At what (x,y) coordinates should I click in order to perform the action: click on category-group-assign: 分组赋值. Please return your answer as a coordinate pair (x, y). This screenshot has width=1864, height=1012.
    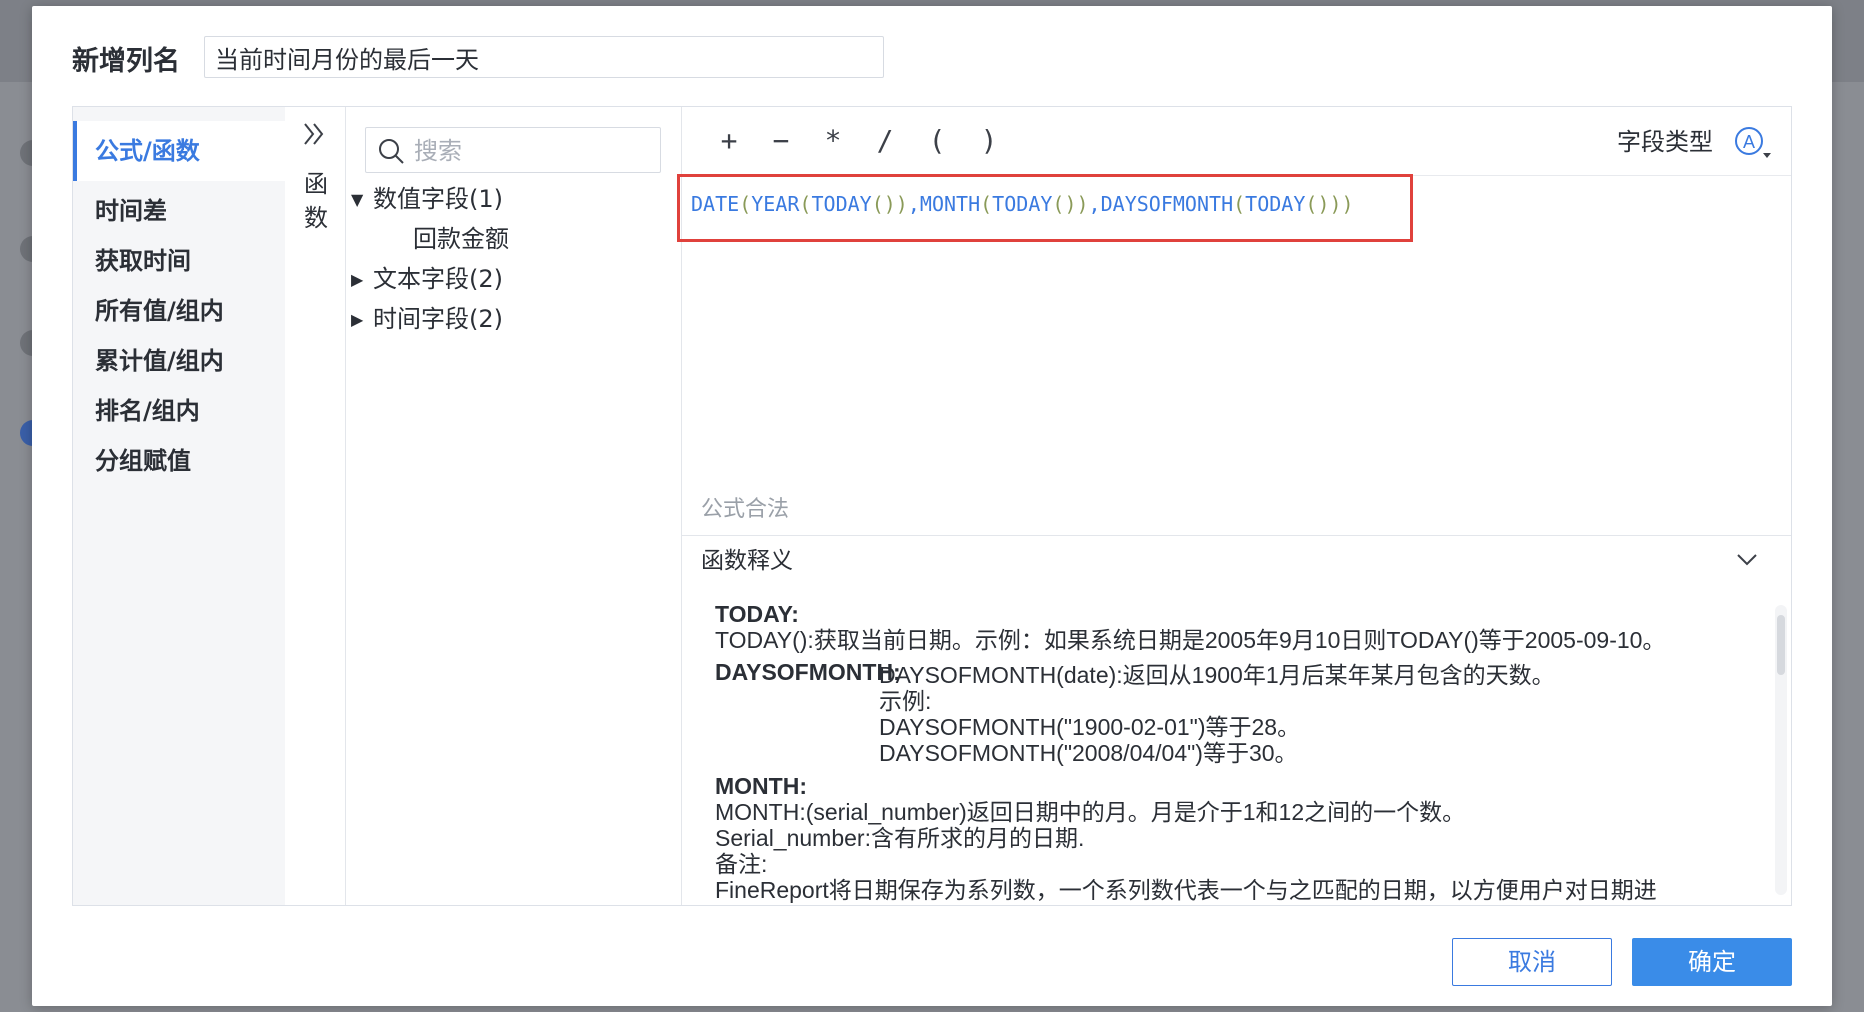
    Looking at the image, I should click on (179, 461).